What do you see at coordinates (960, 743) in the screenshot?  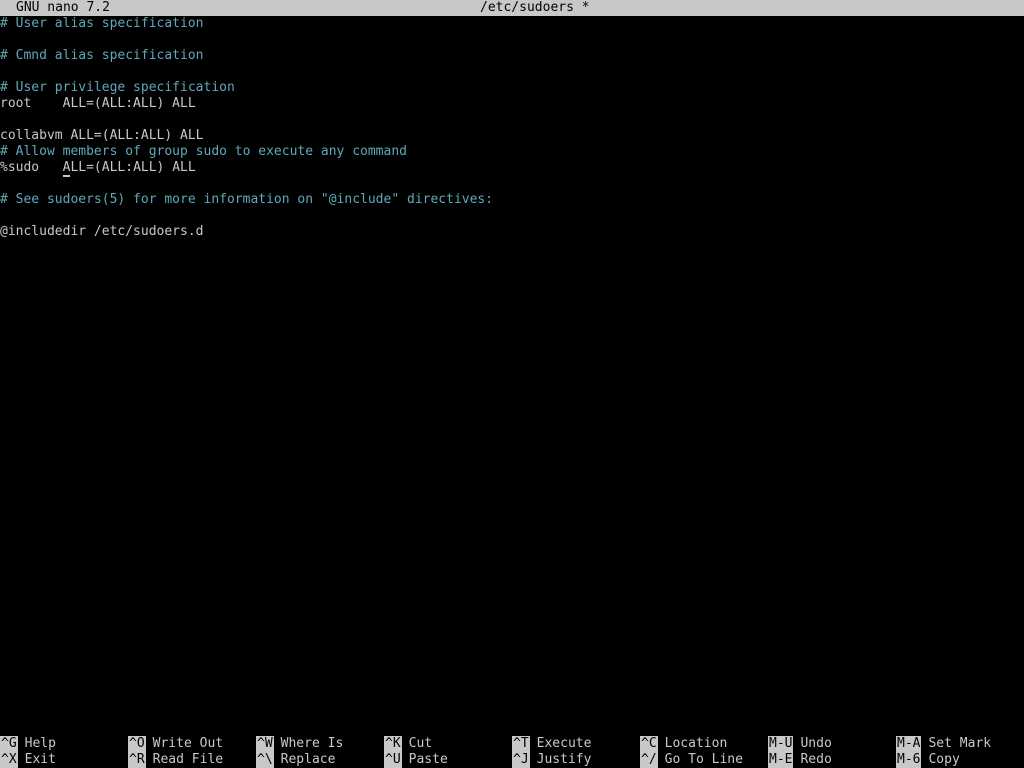 I see `shortcut-label: Set Mark` at bounding box center [960, 743].